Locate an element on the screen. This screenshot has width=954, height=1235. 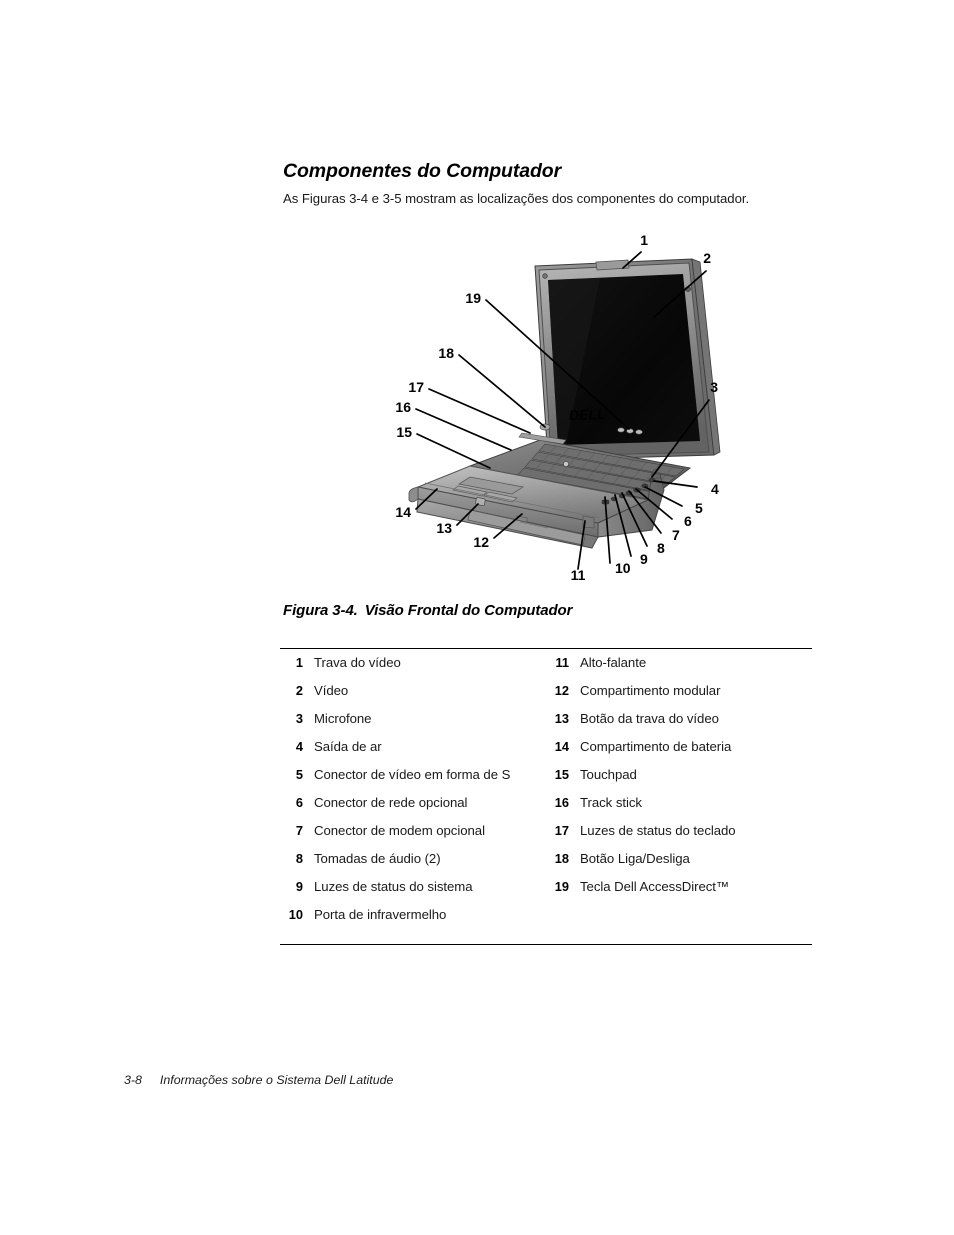
figure-caption-label: Figura 3-4. is located at coordinates (320, 610).